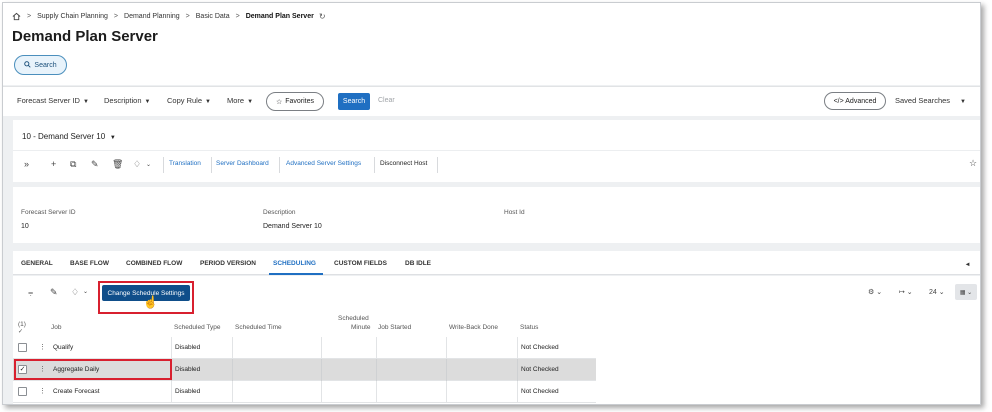  I want to click on column-header-scheduled-minute-line1: Scheduled, so click(353, 318).